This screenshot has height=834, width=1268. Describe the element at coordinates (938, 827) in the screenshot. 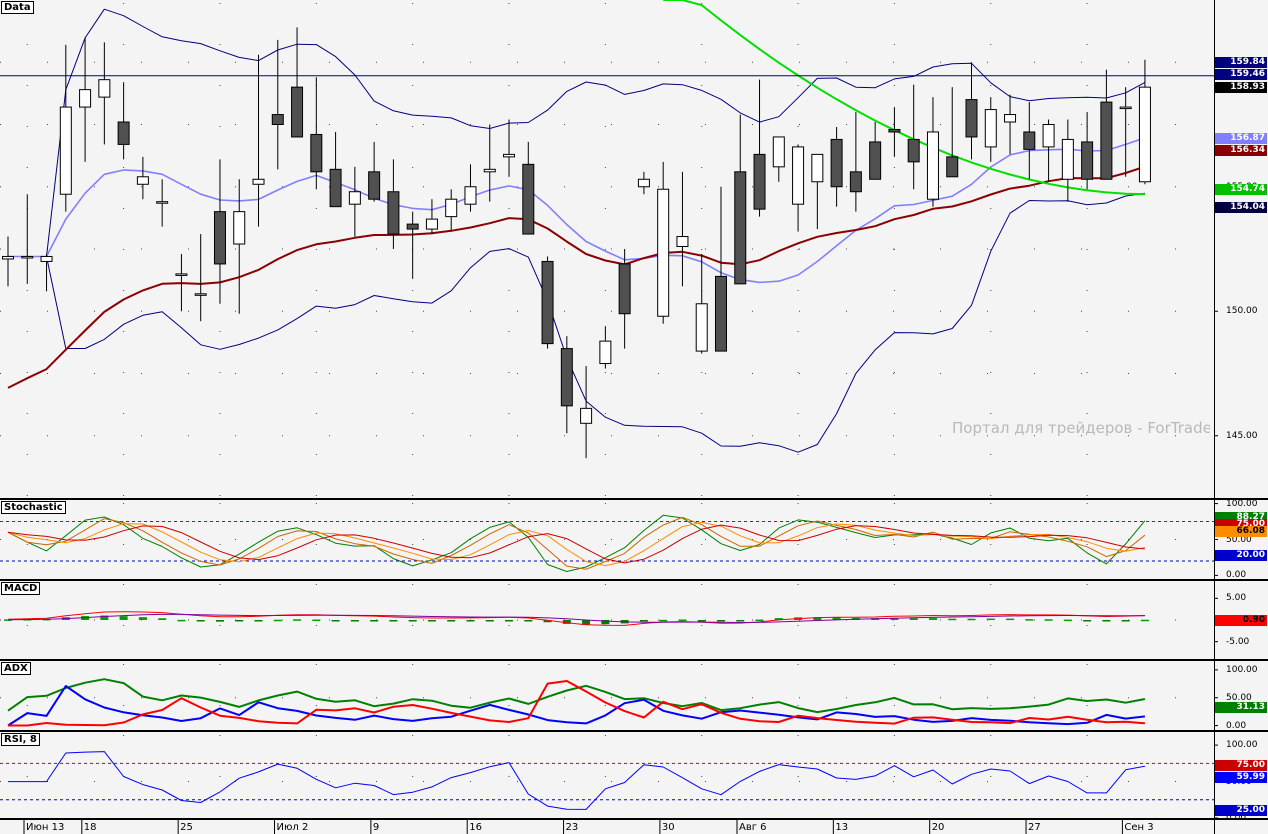

I see `x-axis-label: 20` at that location.